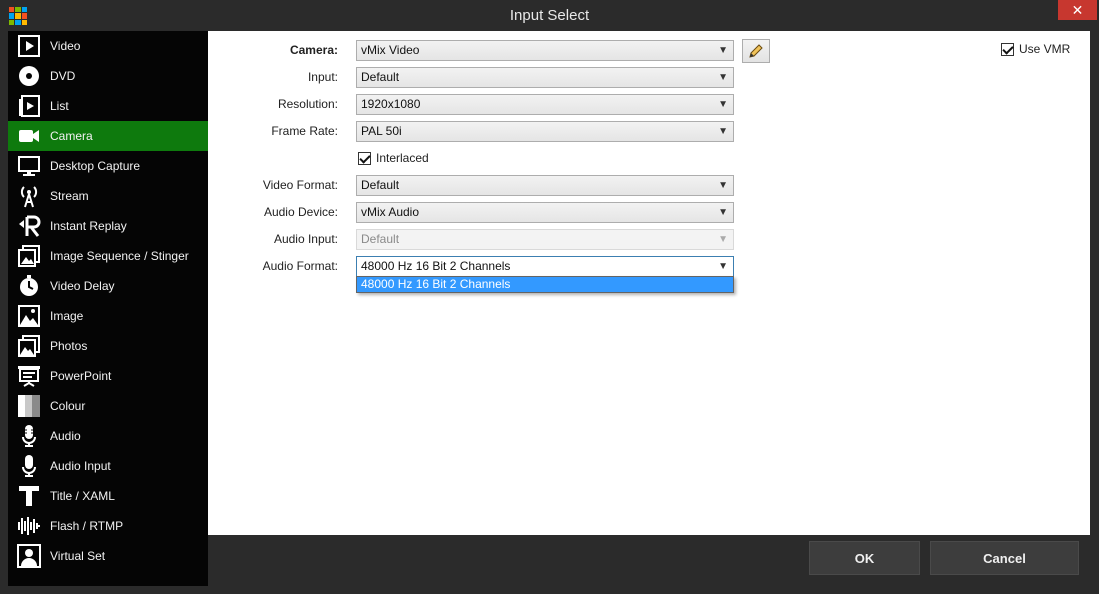 The height and width of the screenshot is (594, 1099). What do you see at coordinates (29, 436) in the screenshot?
I see `microphone-icon` at bounding box center [29, 436].